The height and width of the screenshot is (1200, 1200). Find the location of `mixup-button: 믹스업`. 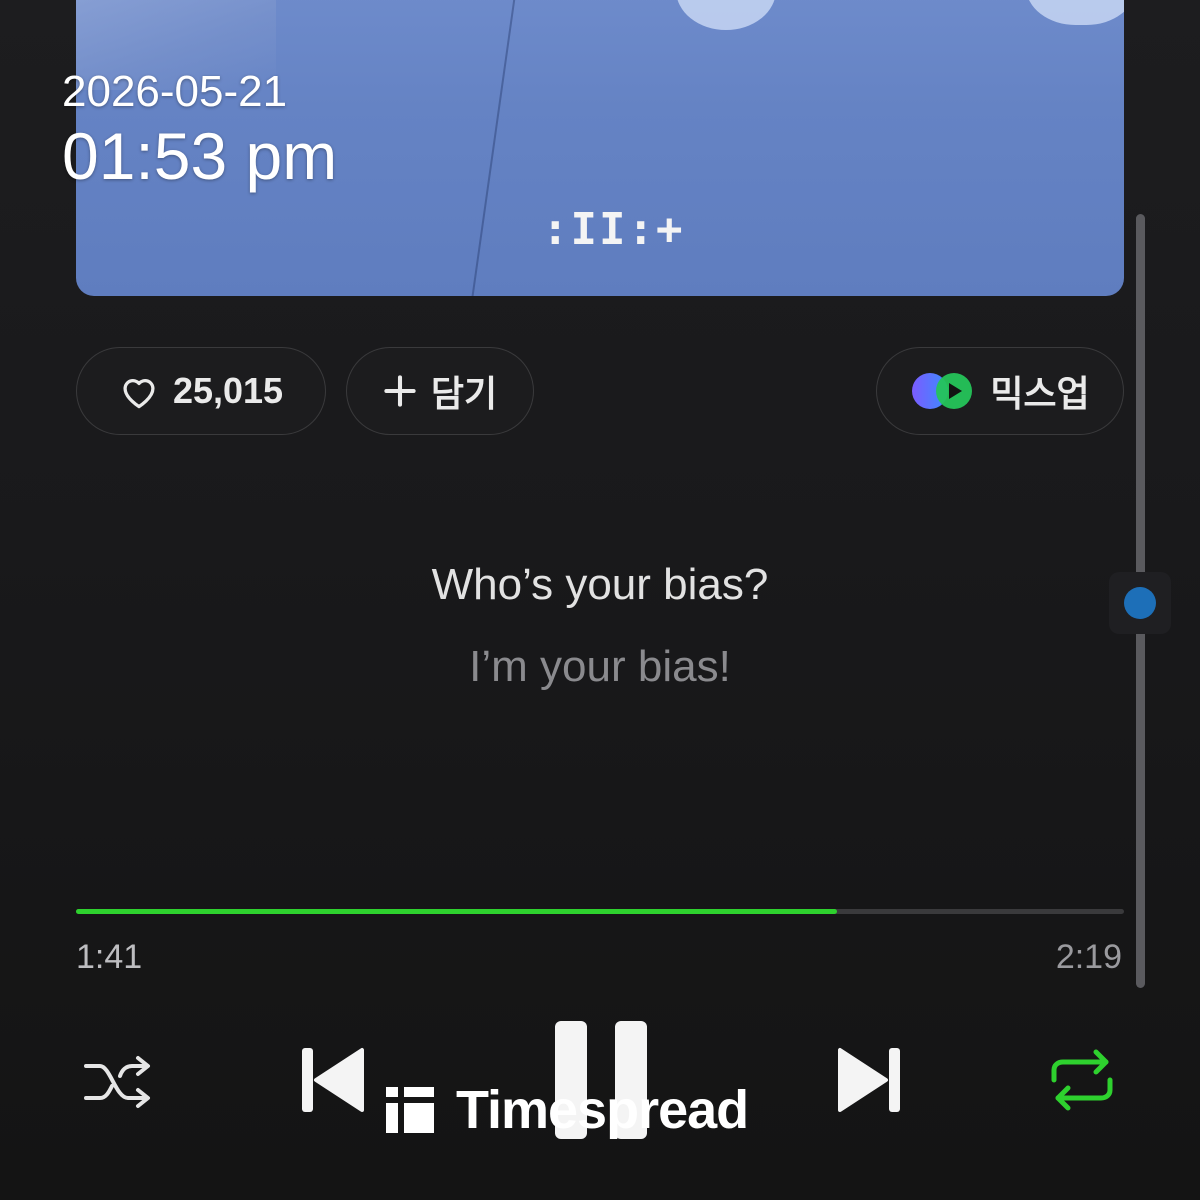

mixup-button: 믹스업 is located at coordinates (1000, 391).